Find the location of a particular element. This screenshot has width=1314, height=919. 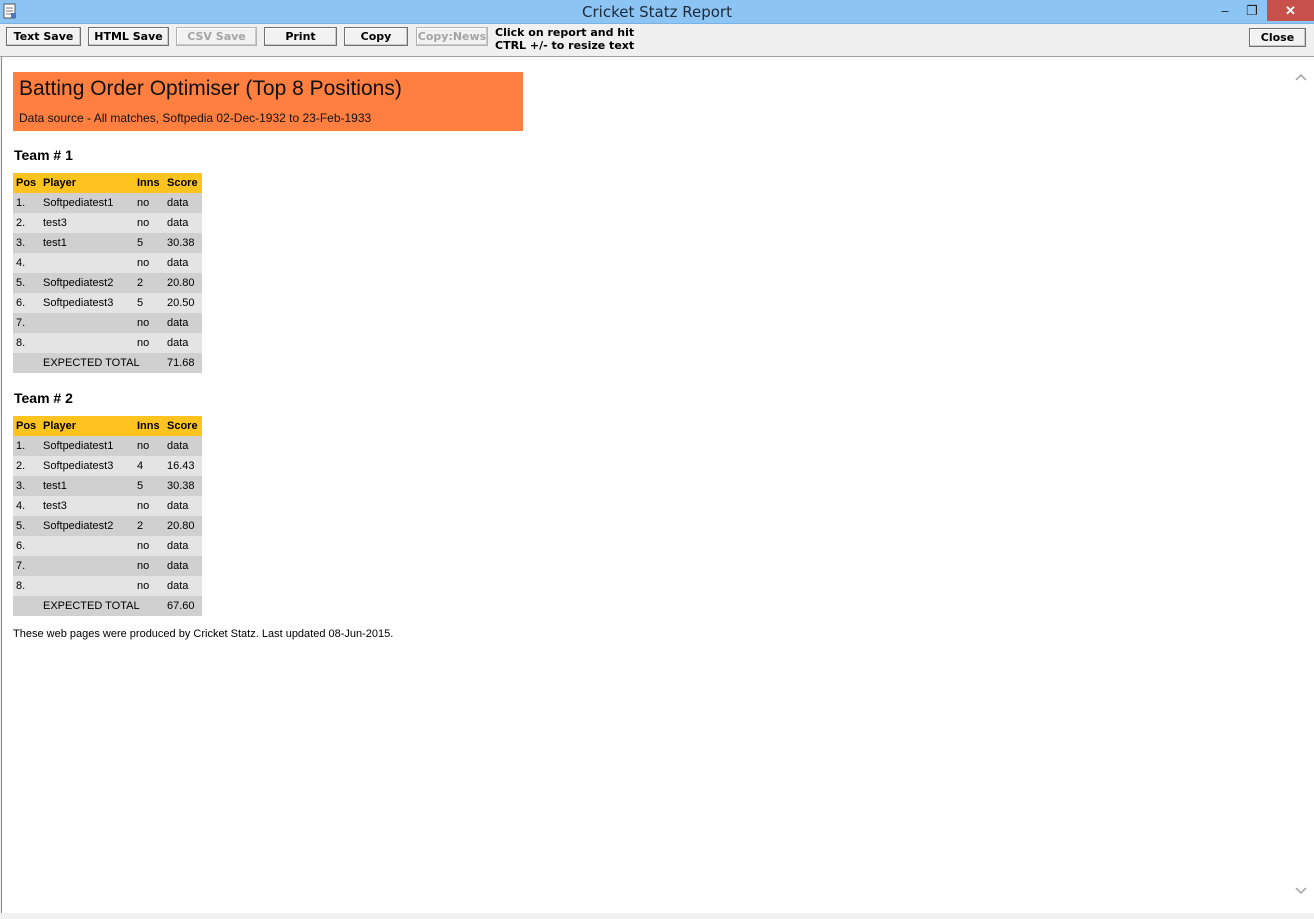

html-save-button: HTML Save is located at coordinates (128, 36).